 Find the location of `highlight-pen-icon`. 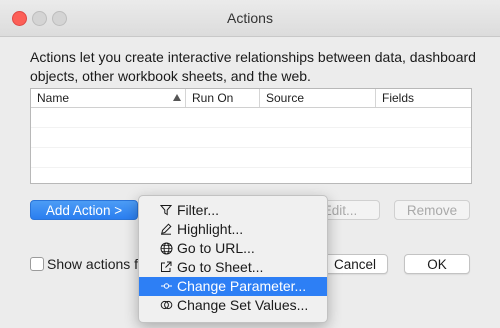

highlight-pen-icon is located at coordinates (166, 229).